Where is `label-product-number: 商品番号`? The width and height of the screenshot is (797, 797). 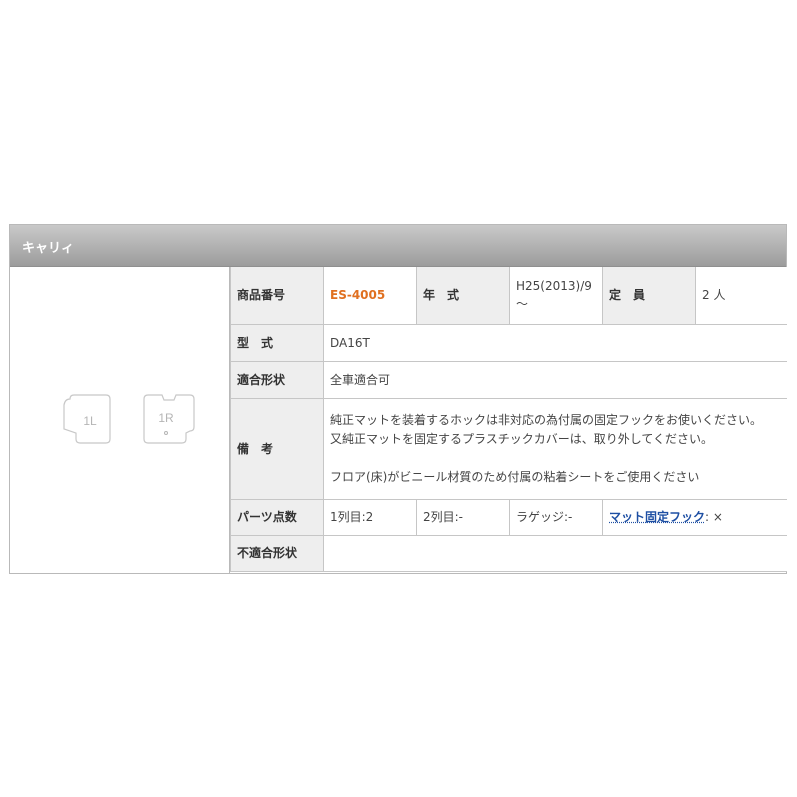 label-product-number: 商品番号 is located at coordinates (277, 296).